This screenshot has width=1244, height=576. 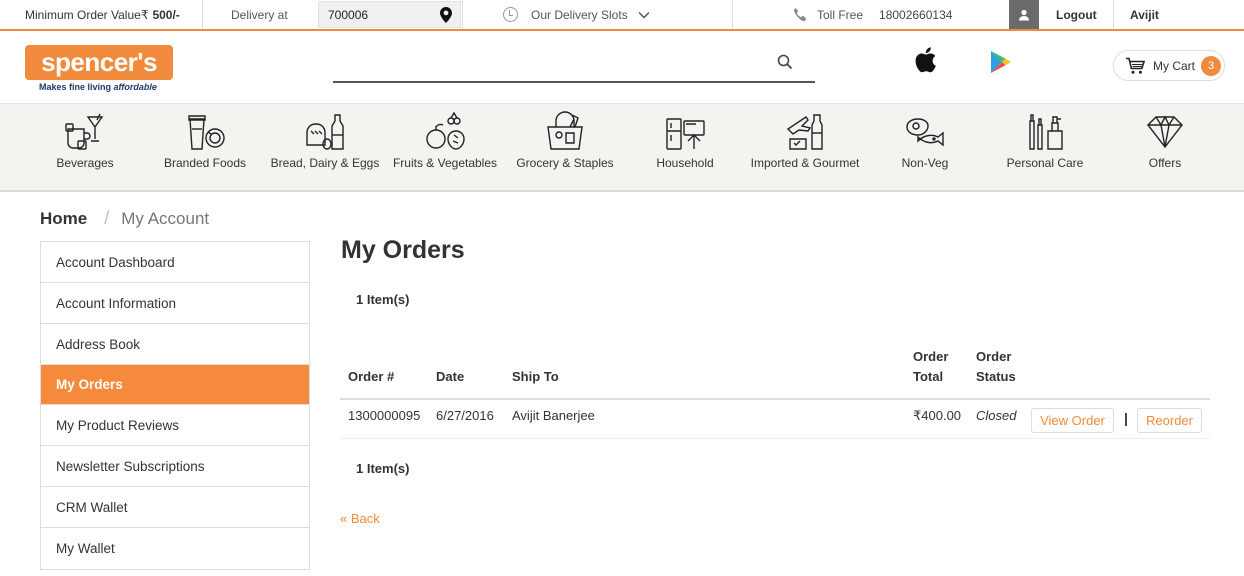 I want to click on column-header-ship-to: Ship To, so click(x=535, y=376).